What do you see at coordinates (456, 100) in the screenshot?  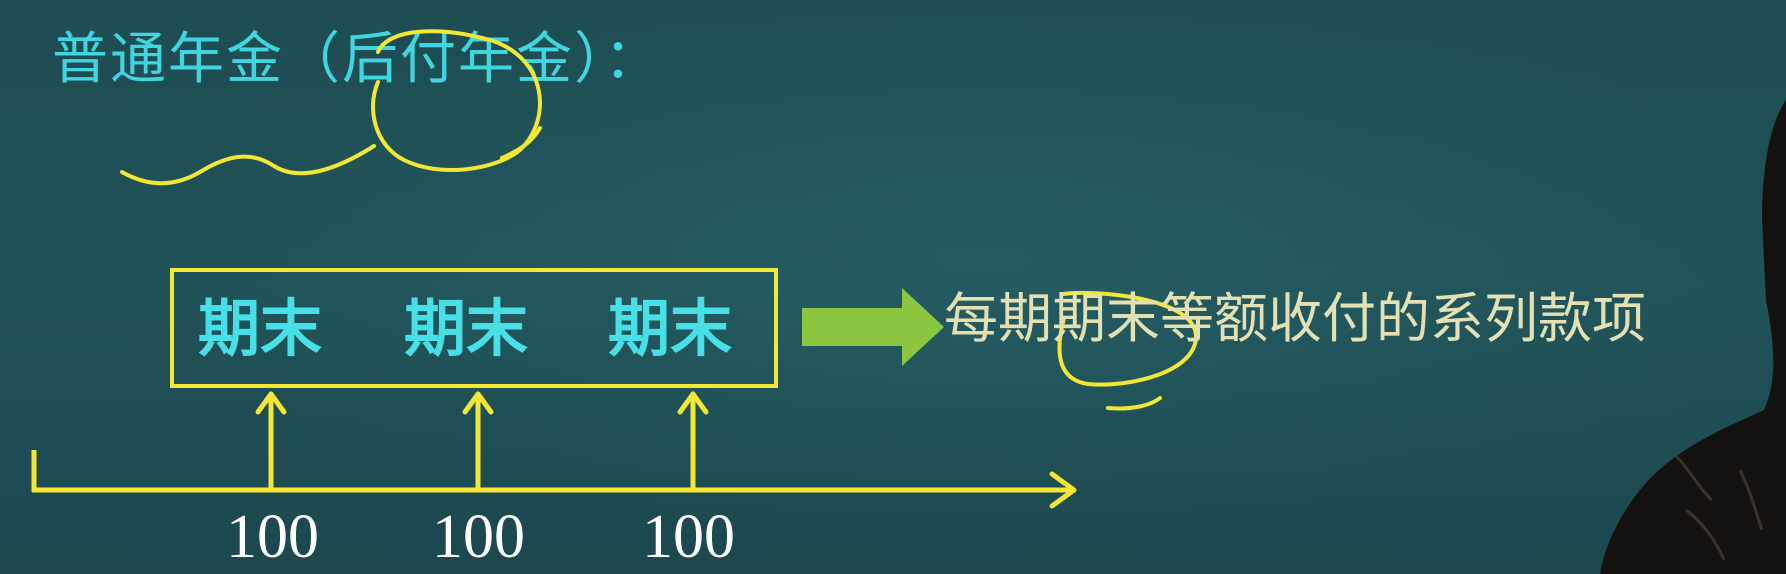 I see `annotation-circle-title` at bounding box center [456, 100].